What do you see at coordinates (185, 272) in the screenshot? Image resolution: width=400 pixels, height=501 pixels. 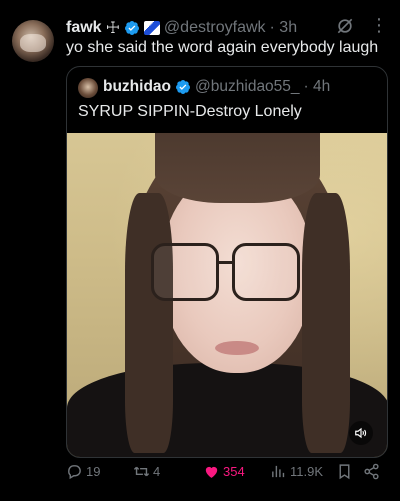 I see `glasses-left-lens` at bounding box center [185, 272].